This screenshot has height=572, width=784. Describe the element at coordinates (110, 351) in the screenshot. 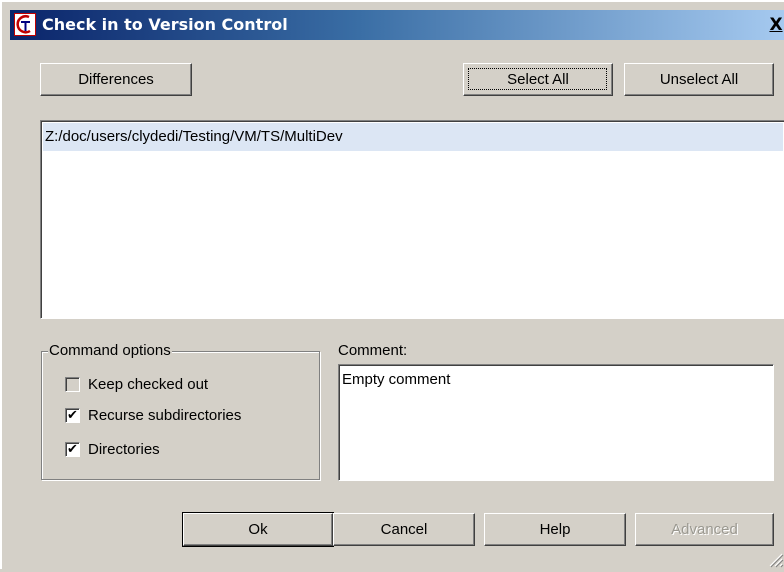

I see `command-options-title: Command options` at that location.